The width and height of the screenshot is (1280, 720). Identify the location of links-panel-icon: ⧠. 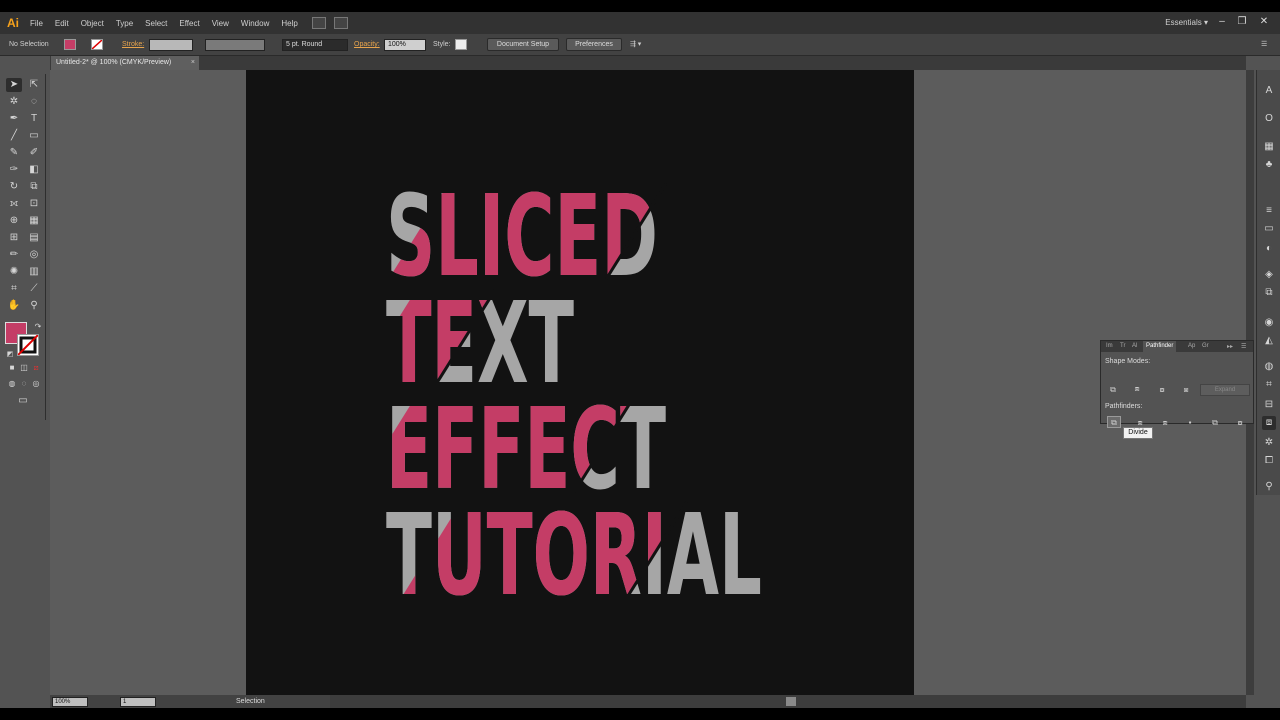
(1269, 461).